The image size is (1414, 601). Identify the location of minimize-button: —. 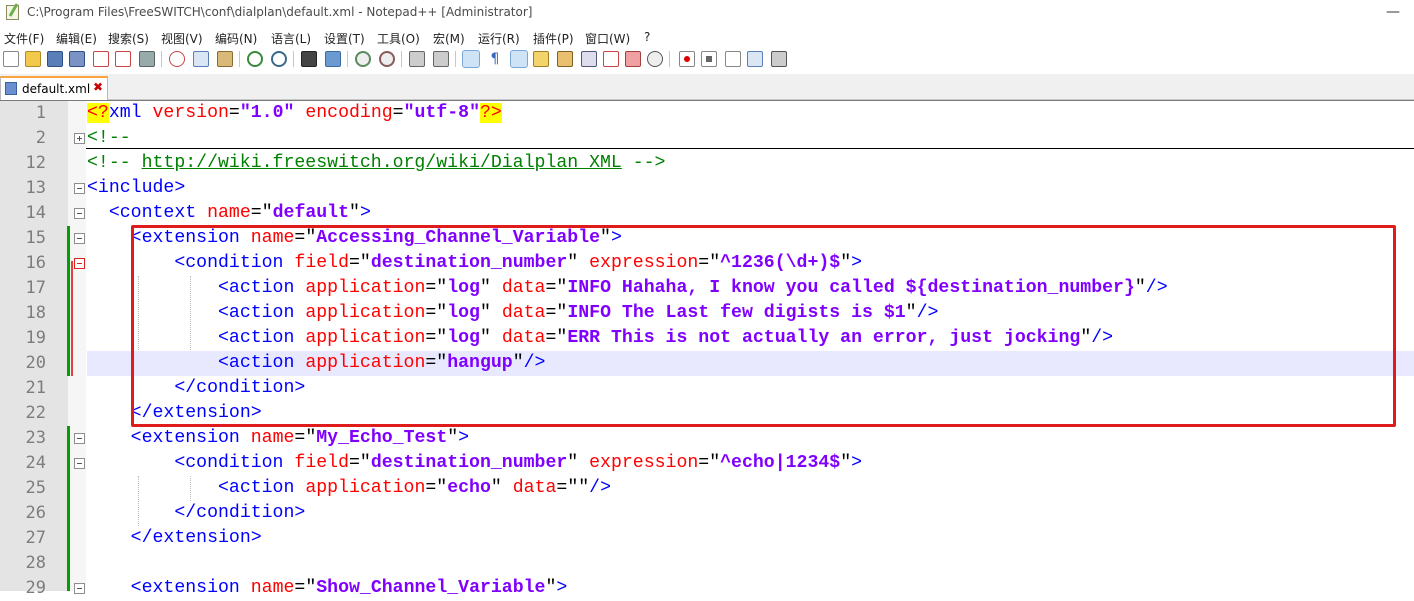
(1393, 12).